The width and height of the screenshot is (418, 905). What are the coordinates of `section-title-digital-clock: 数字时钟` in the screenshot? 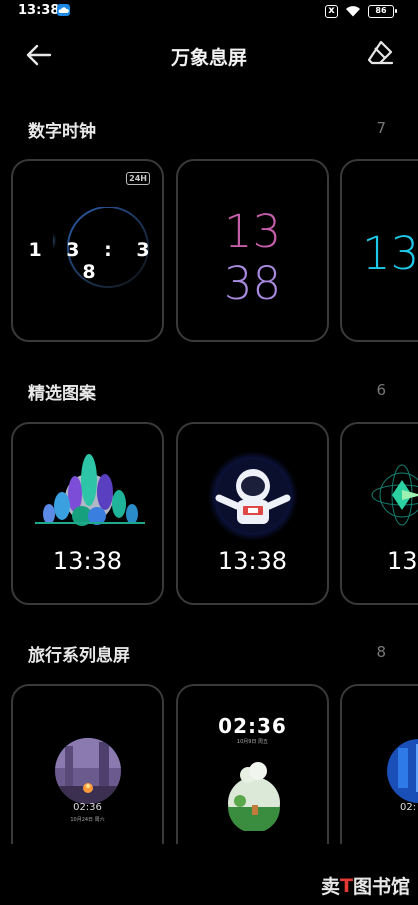 It's located at (62, 132).